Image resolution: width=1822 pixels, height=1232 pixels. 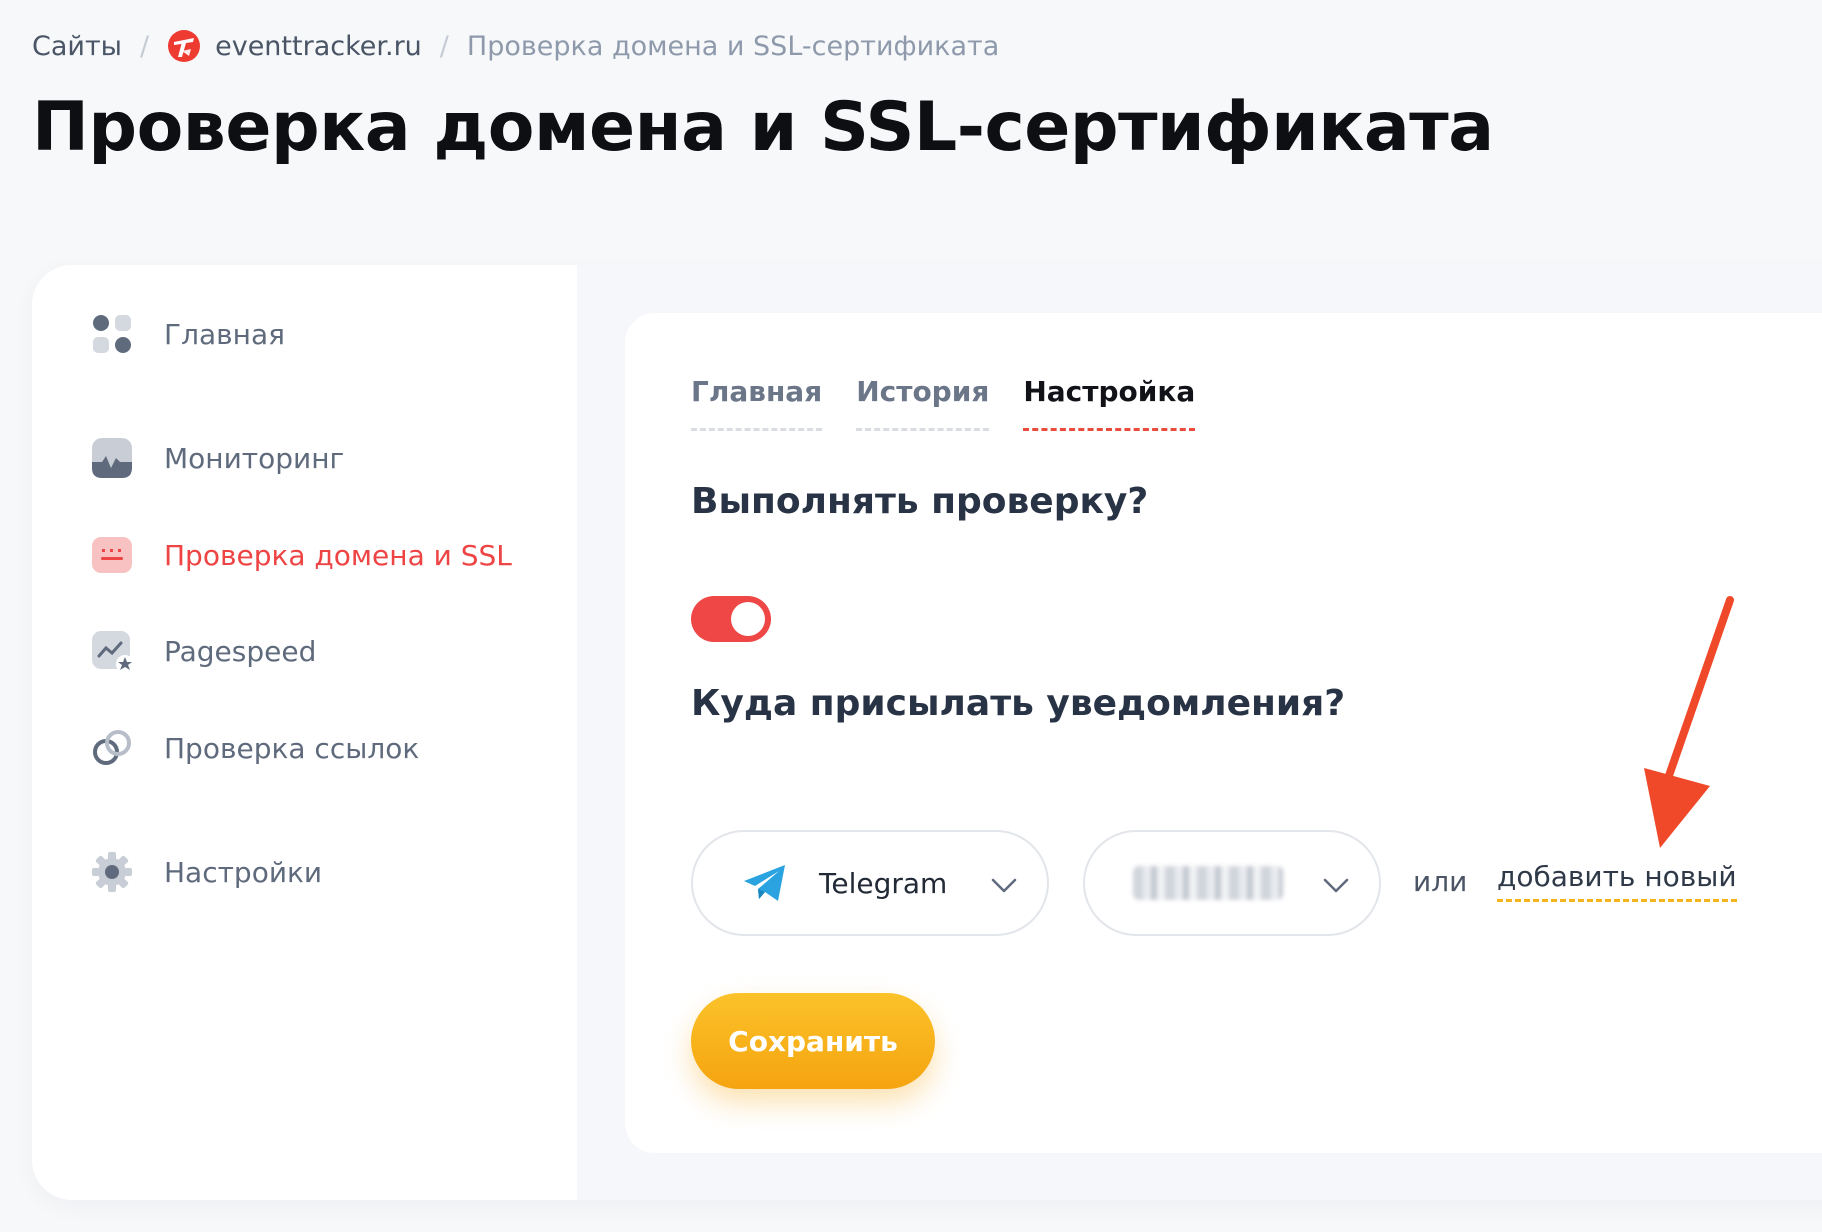 I want to click on sidebar-item-settings: Настройки, so click(x=206, y=872).